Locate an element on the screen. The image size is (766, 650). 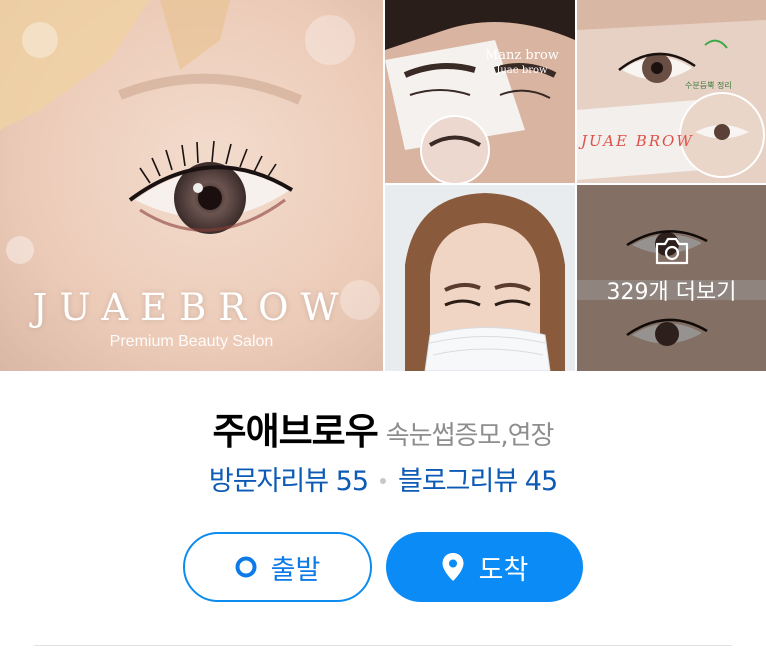
thumbnail-1: Manz brow Juae brow is located at coordinates (480, 91).